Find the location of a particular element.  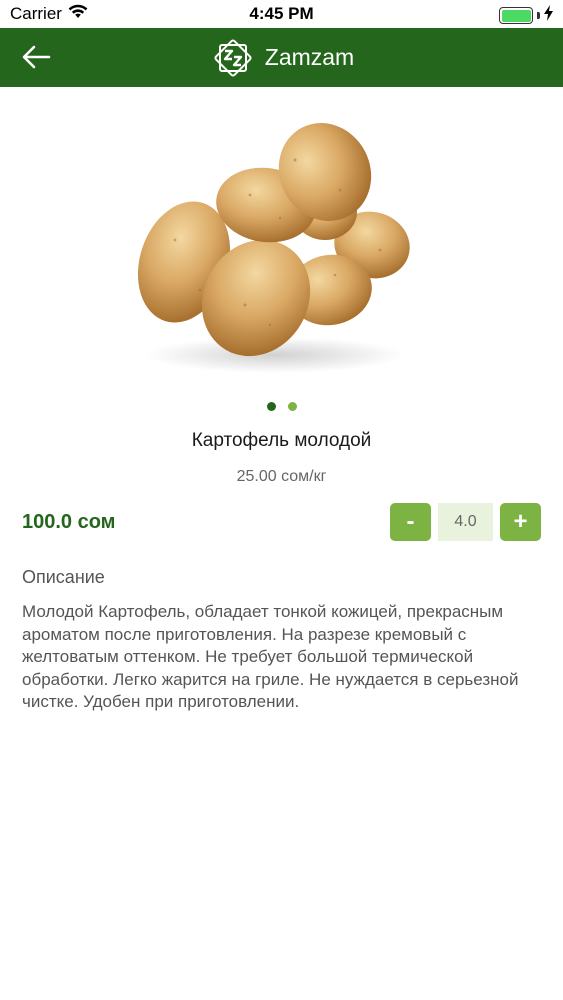

unit-price: 25.00 сом/кг is located at coordinates (281, 476).